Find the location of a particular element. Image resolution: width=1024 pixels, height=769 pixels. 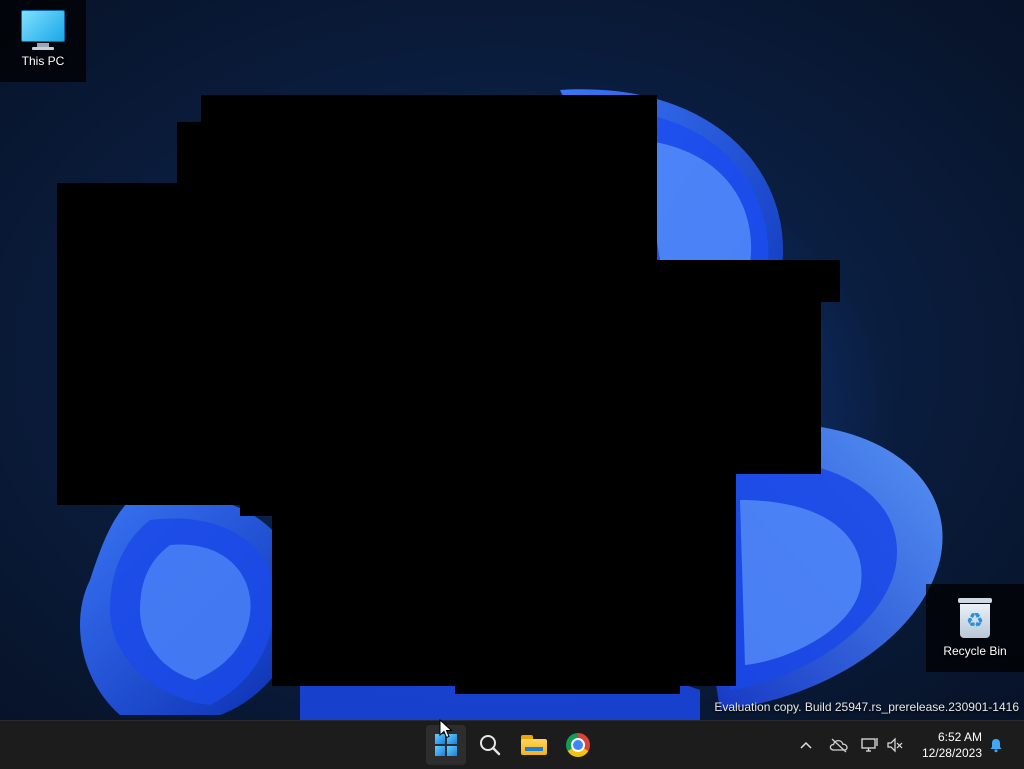

clock-date: 12/28/2023 is located at coordinates (951, 753).